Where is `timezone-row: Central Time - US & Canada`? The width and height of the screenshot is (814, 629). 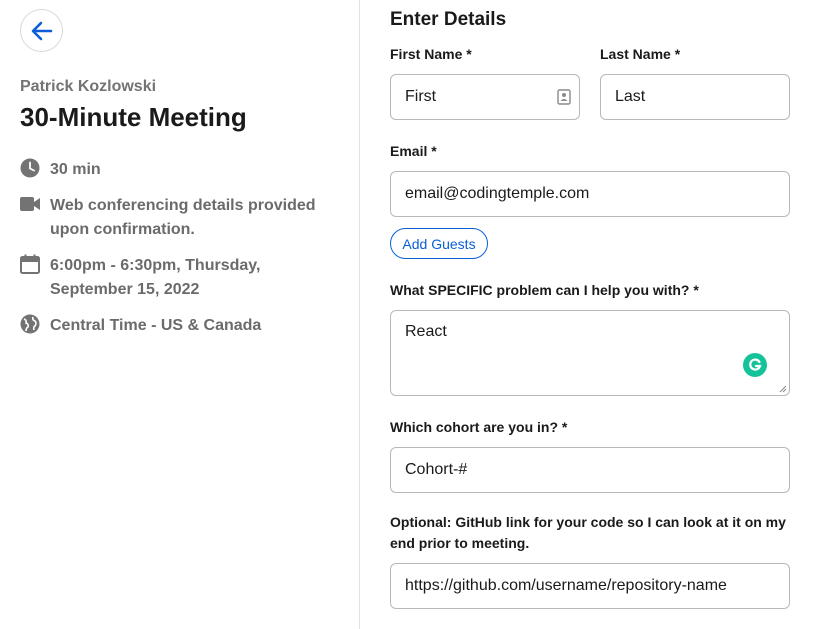
timezone-row: Central Time - US & Canada is located at coordinates (140, 326).